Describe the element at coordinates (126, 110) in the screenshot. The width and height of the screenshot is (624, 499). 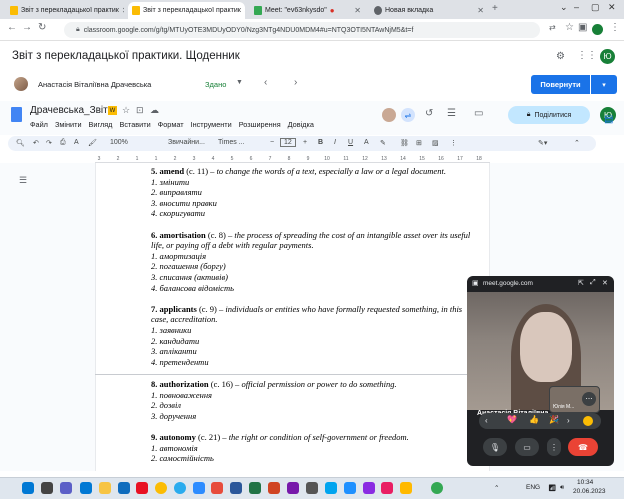
I see `star-icon: ☆` at that location.